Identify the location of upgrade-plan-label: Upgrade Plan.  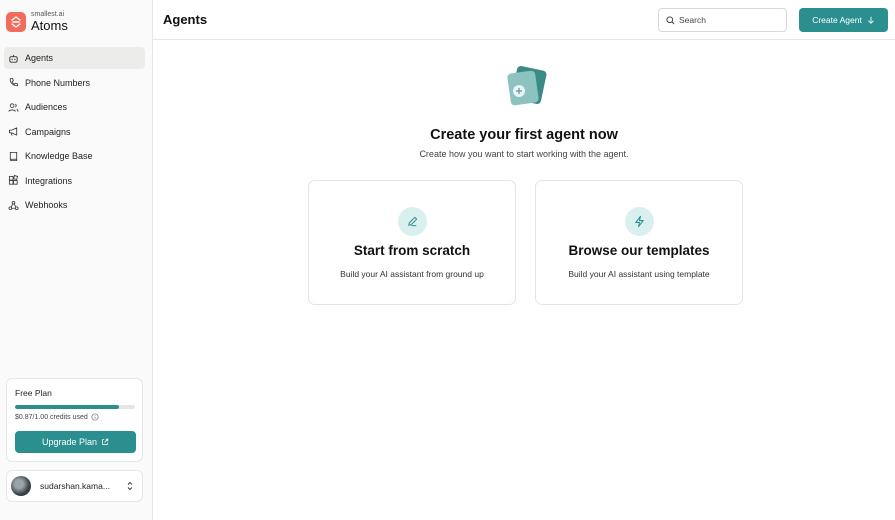
(69, 442).